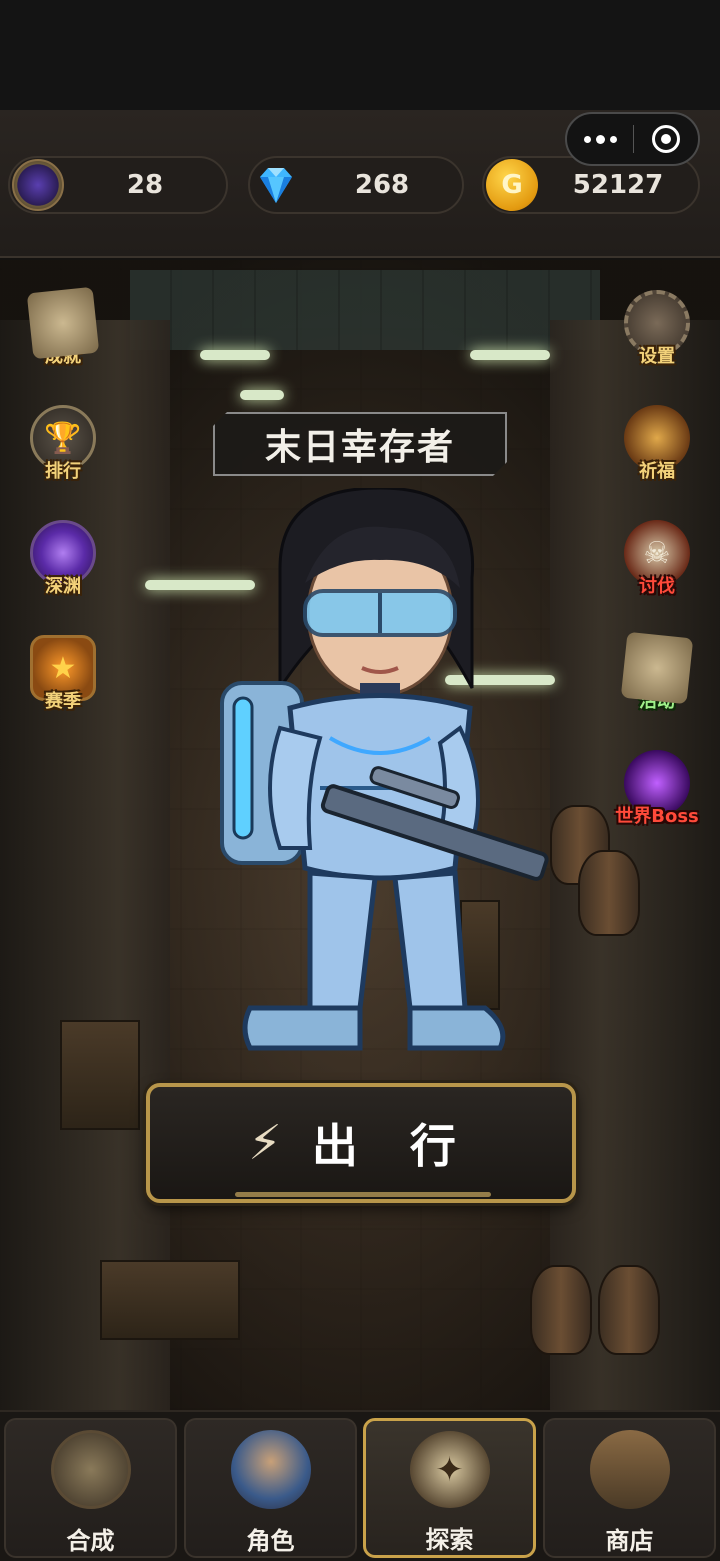  I want to click on achievements-button: 成就, so click(63, 338).